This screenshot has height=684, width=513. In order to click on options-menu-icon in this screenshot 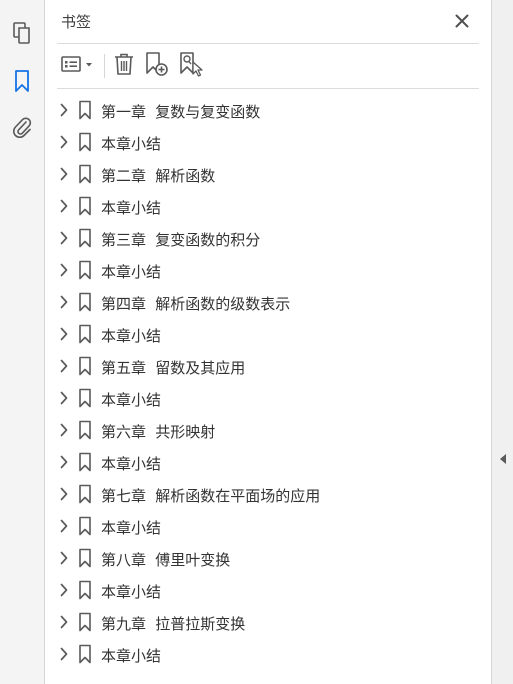, I will do `click(78, 66)`.